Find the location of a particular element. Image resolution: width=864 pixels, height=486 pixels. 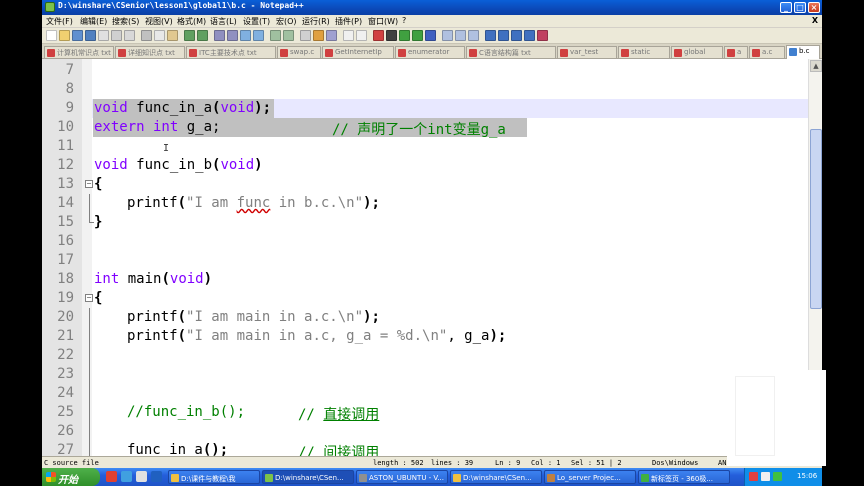

tab-document-active: b.c is located at coordinates (803, 52).